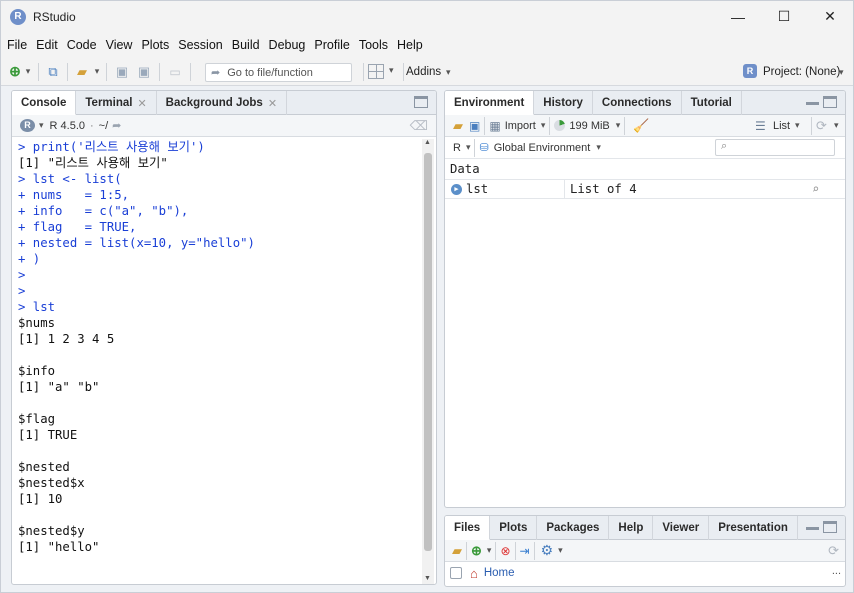 Image resolution: width=854 pixels, height=593 pixels. Describe the element at coordinates (547, 550) in the screenshot. I see `more-settings-gear-icon: ⚙` at that location.